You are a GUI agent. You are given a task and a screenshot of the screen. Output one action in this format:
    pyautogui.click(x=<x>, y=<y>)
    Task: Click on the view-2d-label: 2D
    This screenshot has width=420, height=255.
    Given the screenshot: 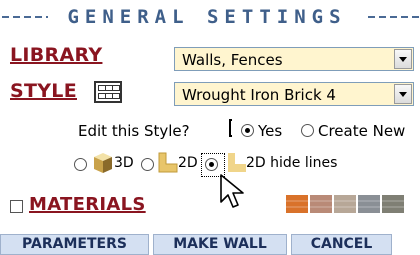 What is the action you would take?
    pyautogui.click(x=188, y=163)
    